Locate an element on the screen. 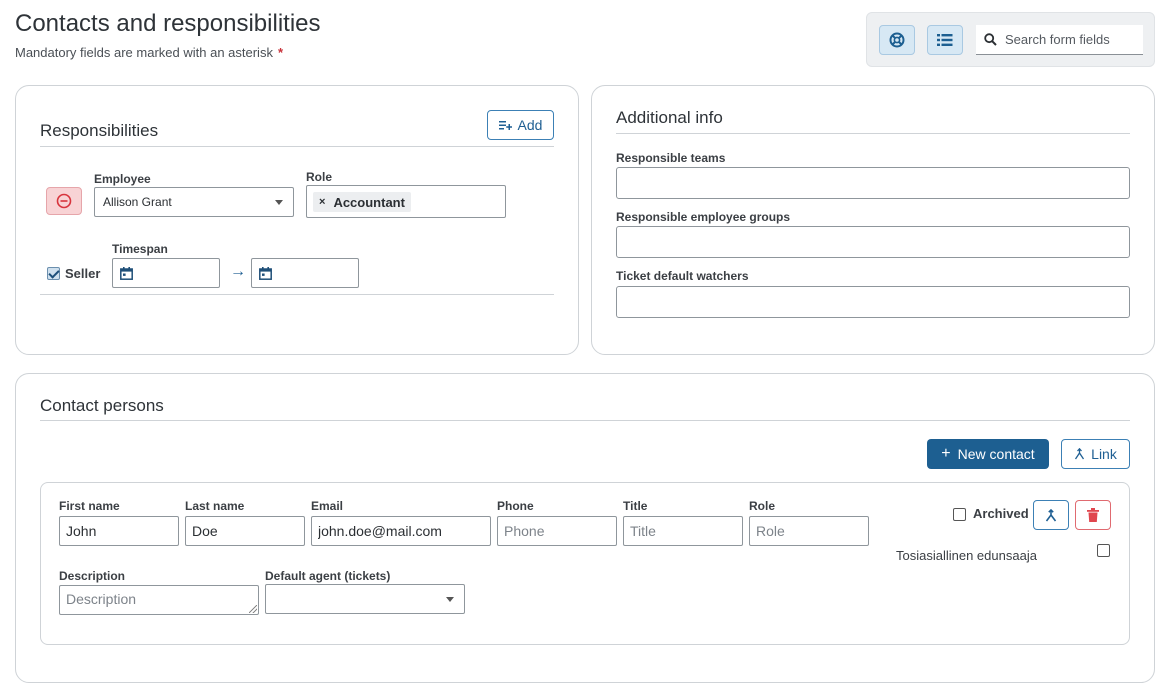  default-agent-select is located at coordinates (365, 599).